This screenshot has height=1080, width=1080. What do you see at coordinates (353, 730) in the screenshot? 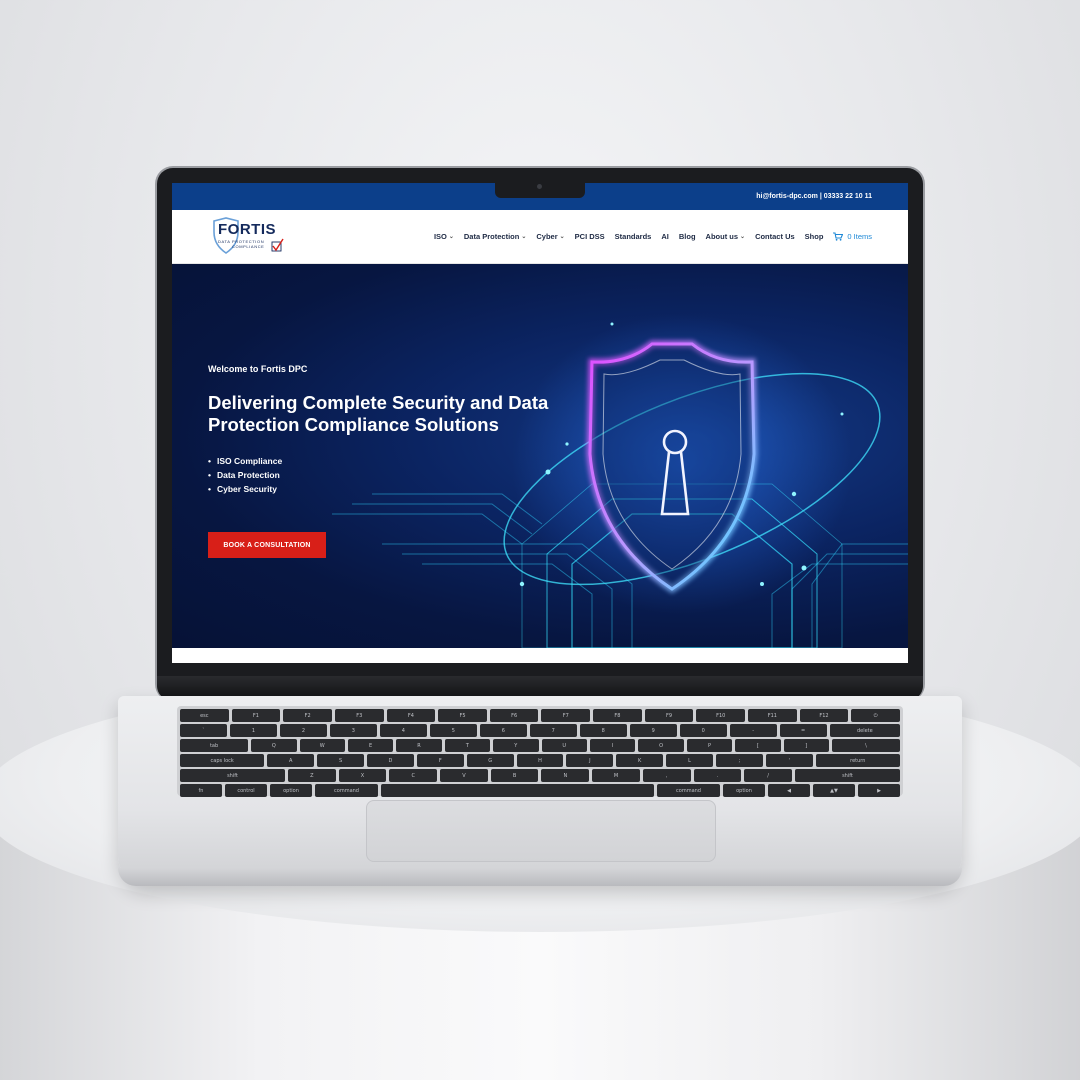
I see `keyboard-key: 3` at bounding box center [353, 730].